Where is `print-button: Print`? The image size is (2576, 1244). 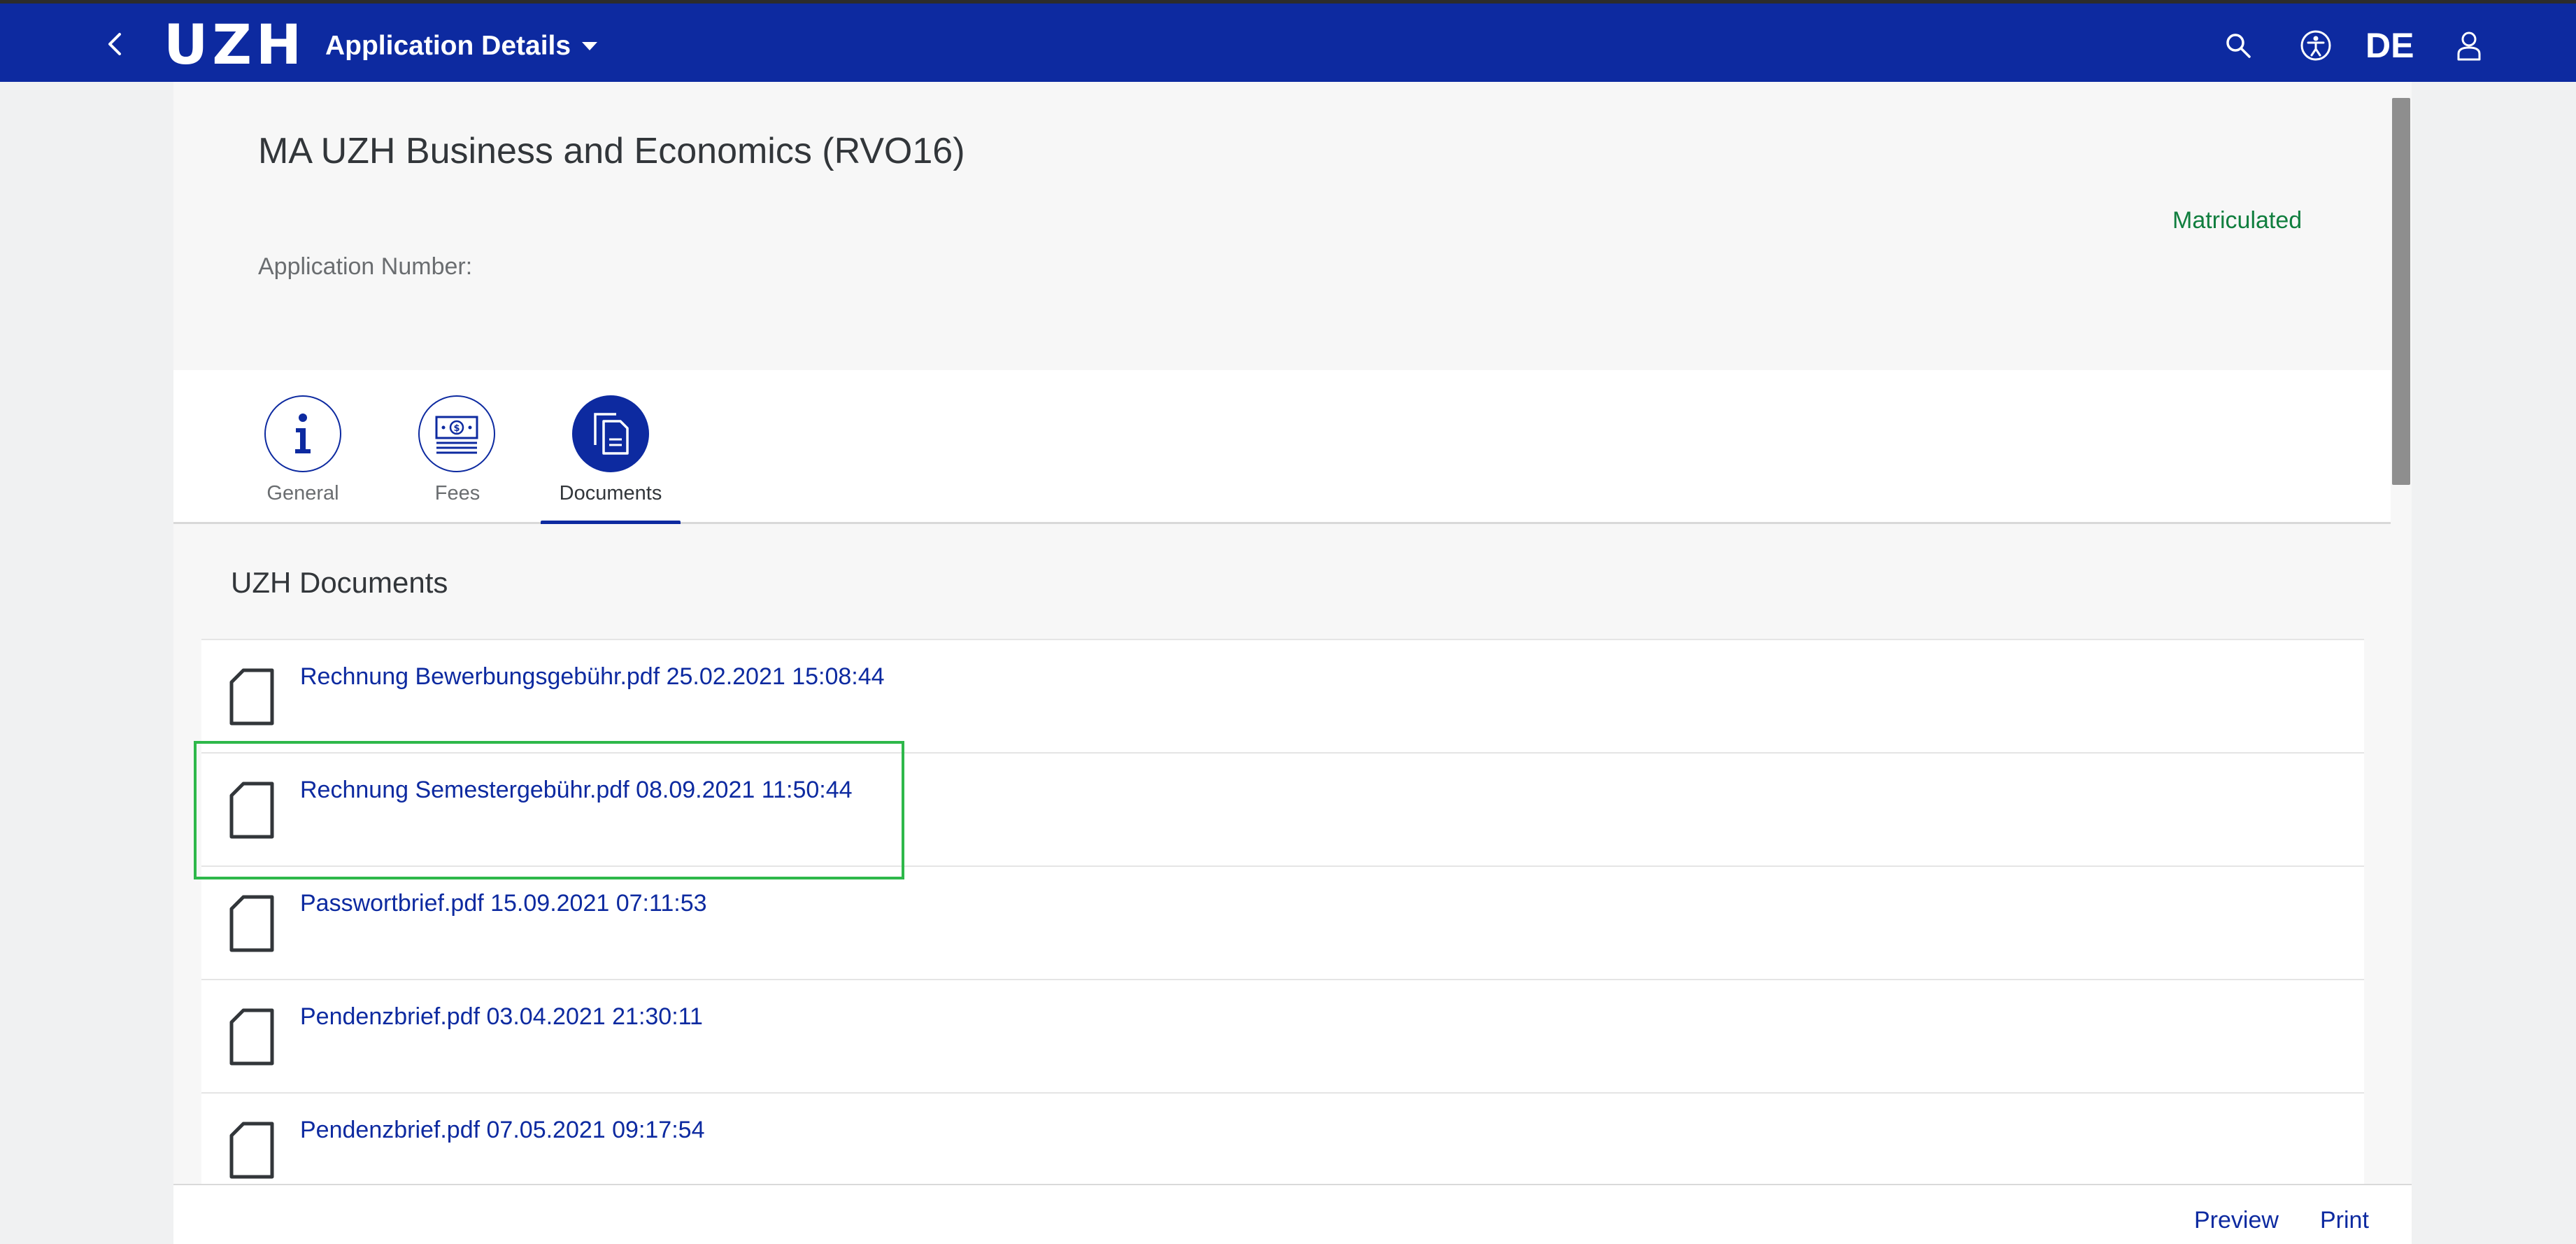 print-button: Print is located at coordinates (2344, 1220).